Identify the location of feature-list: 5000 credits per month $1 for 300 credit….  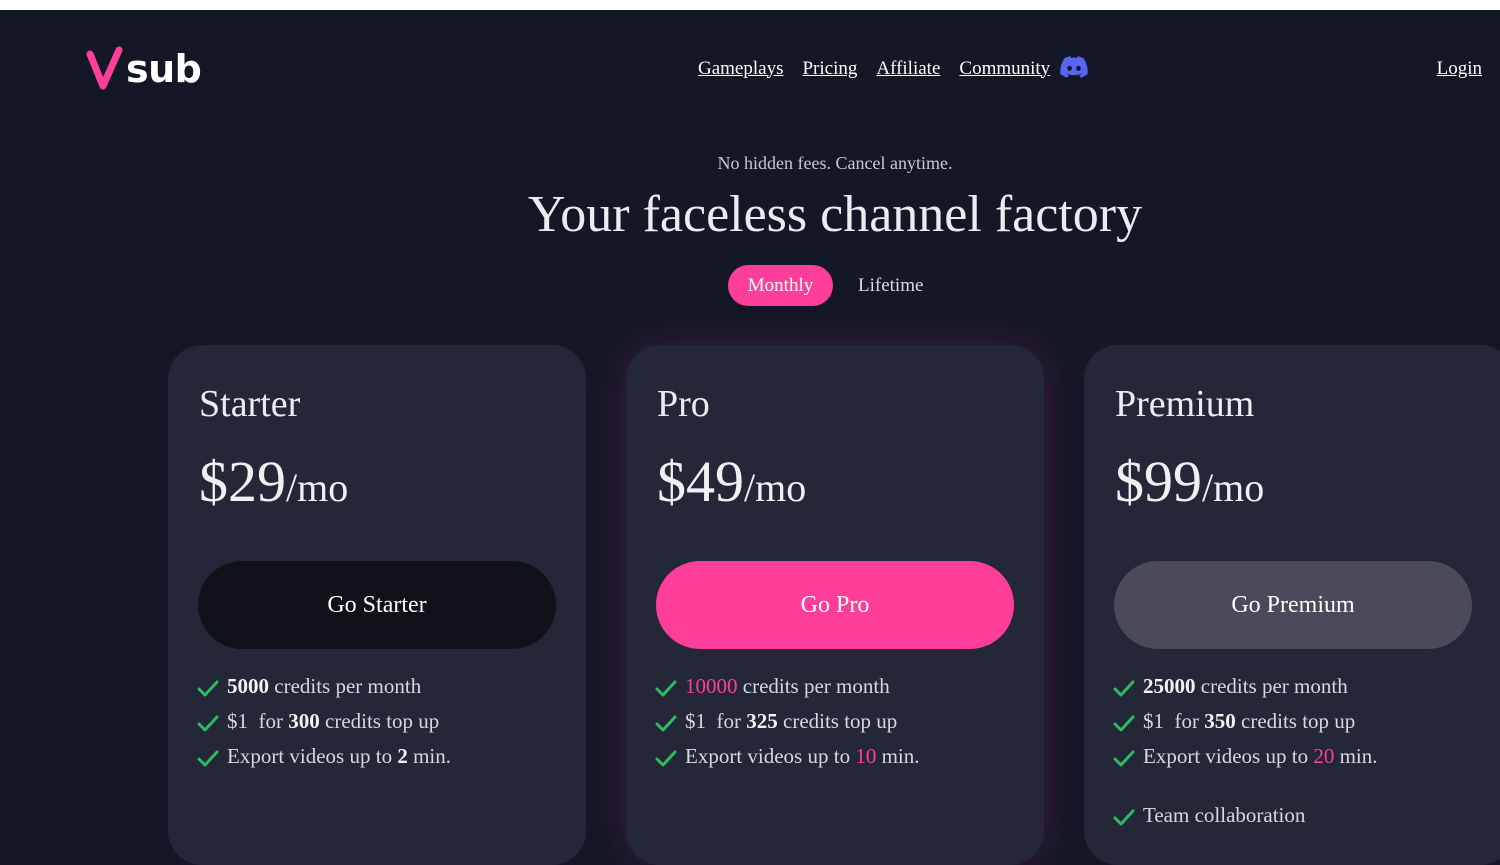
(324, 721).